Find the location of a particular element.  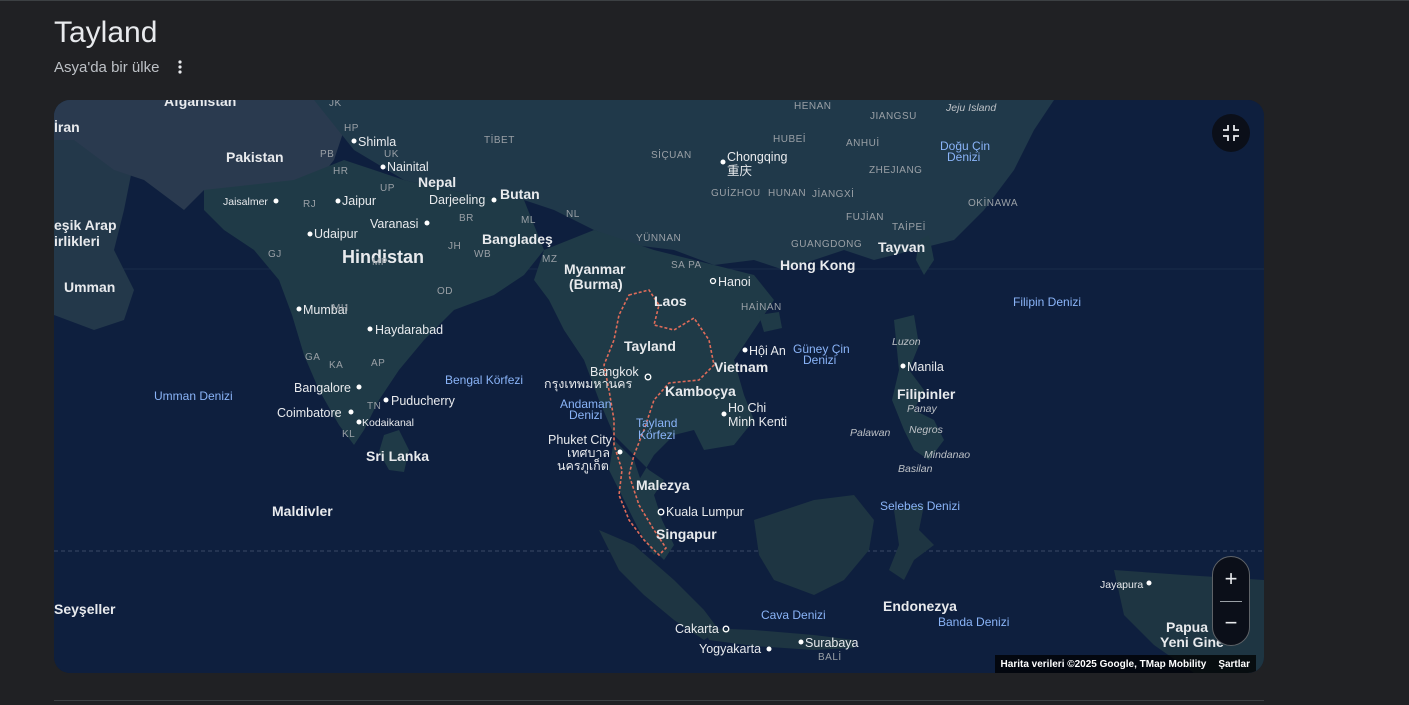

label-shimla: Shimla is located at coordinates (377, 142).